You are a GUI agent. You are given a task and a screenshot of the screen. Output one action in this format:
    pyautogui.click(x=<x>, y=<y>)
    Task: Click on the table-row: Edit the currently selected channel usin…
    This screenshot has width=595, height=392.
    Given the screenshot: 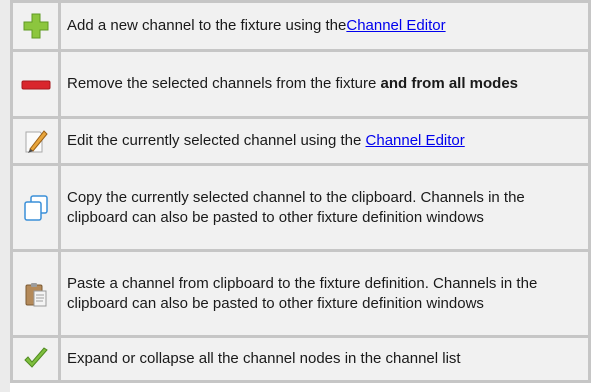 What is the action you would take?
    pyautogui.click(x=300, y=141)
    